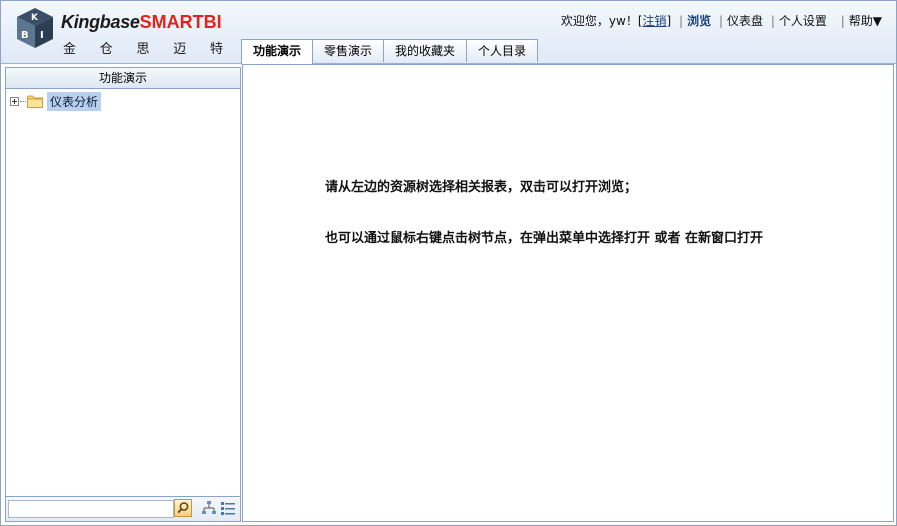 This screenshot has height=526, width=897. I want to click on welcome-bracket: ], so click(669, 21).